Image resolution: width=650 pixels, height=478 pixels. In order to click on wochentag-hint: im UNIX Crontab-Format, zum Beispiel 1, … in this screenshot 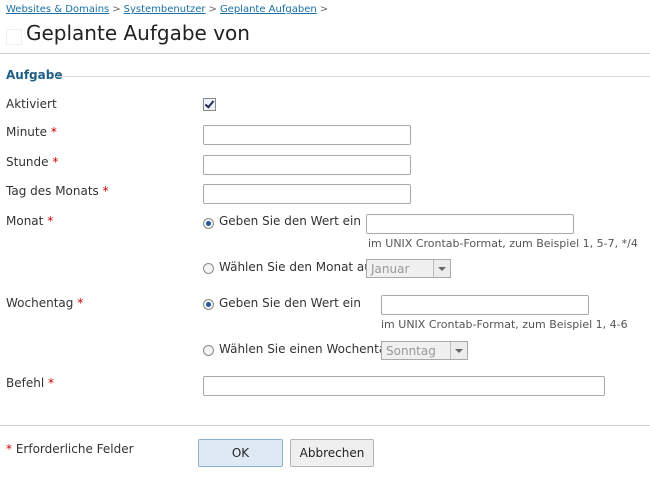, I will do `click(504, 324)`.